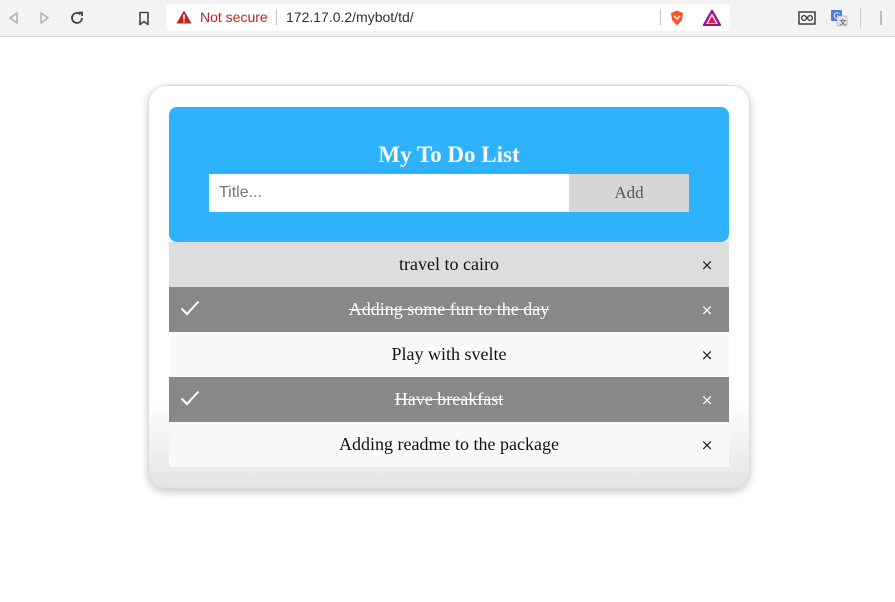 The width and height of the screenshot is (895, 602). Describe the element at coordinates (842, 22) in the screenshot. I see `svg-text: 文` at that location.